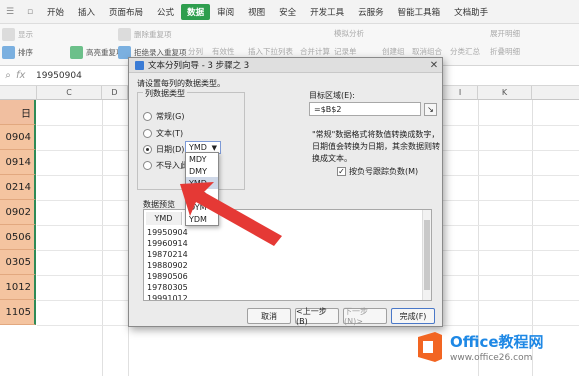 This screenshot has height=376, width=579. I want to click on tab-insert: 插入, so click(86, 12).